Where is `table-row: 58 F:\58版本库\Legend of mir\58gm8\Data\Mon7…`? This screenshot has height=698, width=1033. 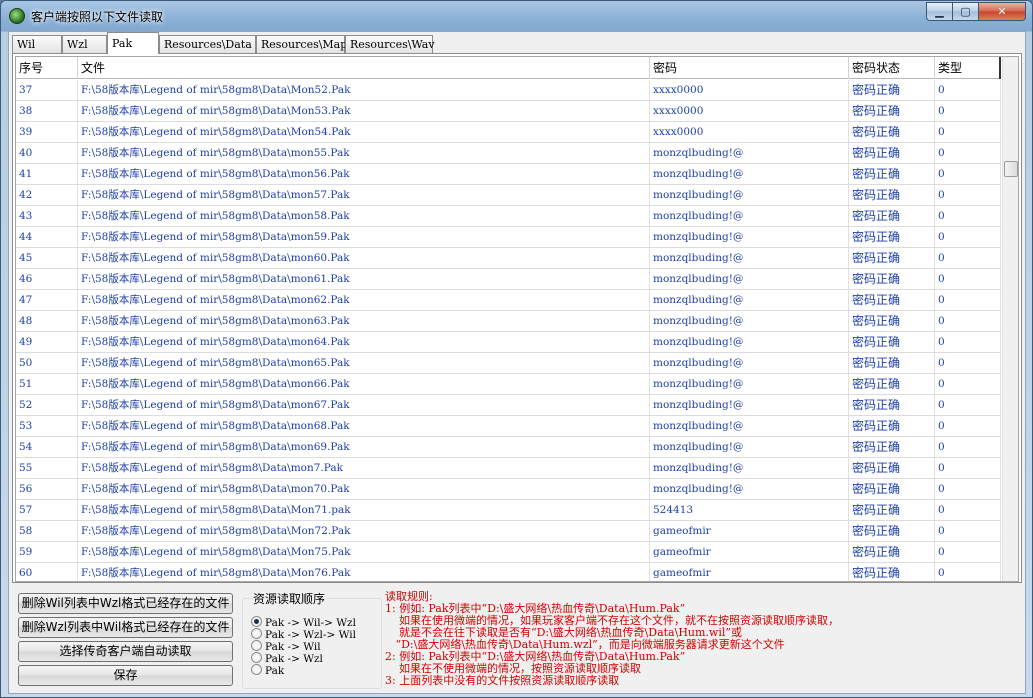 table-row: 58 F:\58版本库\Legend of mir\58gm8\Data\Mon7… is located at coordinates (508, 531).